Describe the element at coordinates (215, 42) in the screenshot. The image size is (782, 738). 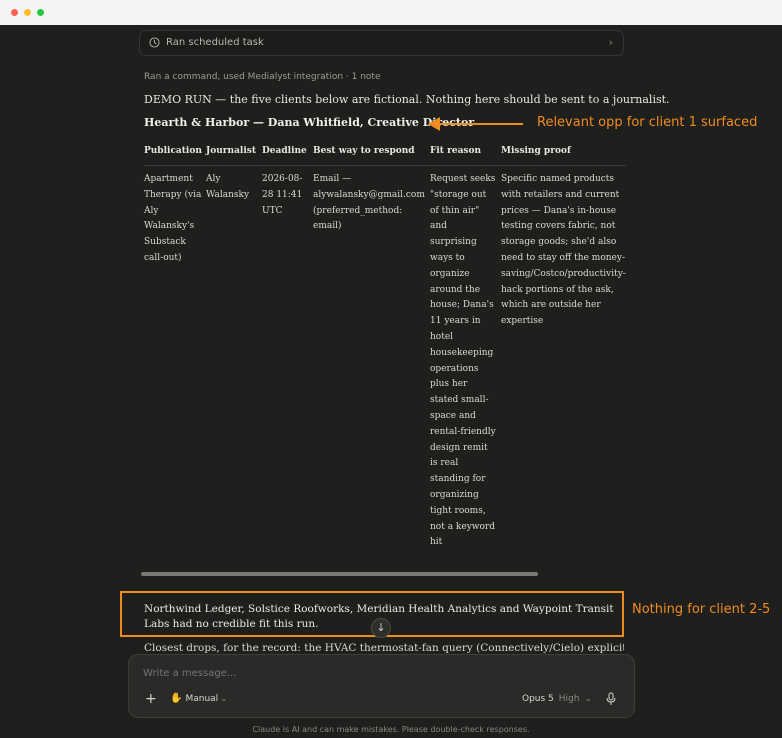
I see `scheduled-task-label: Ran scheduled task` at that location.